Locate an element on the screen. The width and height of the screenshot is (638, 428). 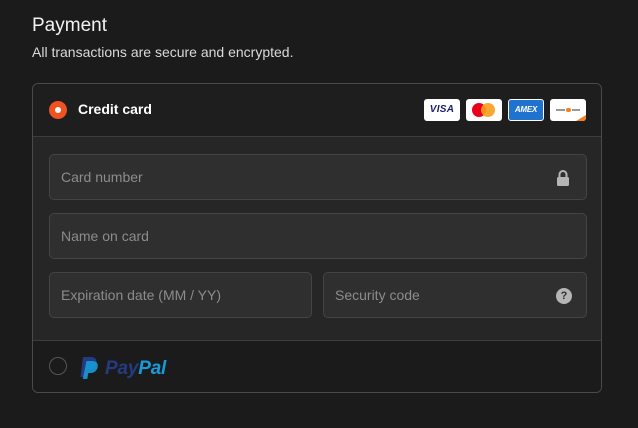
discover-logo-dot is located at coordinates (568, 110).